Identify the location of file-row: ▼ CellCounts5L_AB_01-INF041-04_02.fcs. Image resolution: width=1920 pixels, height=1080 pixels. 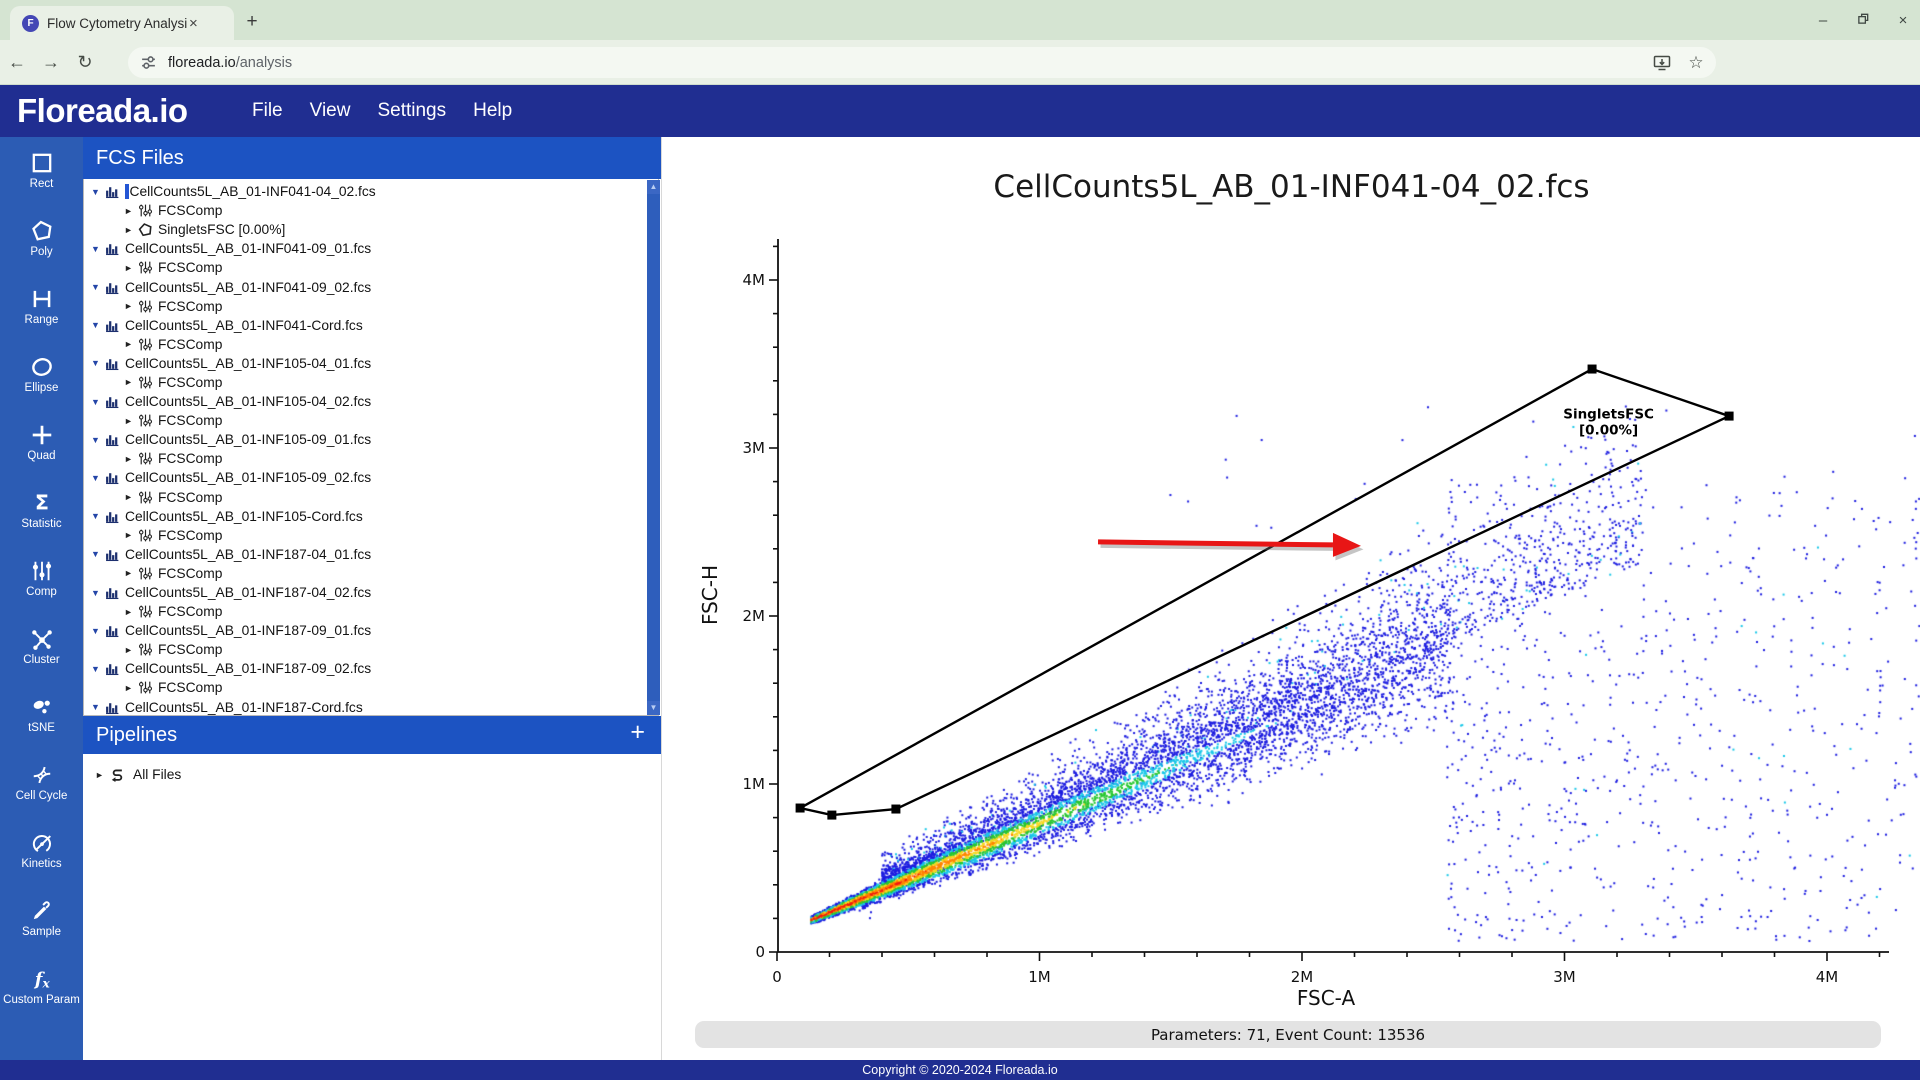
(371, 191).